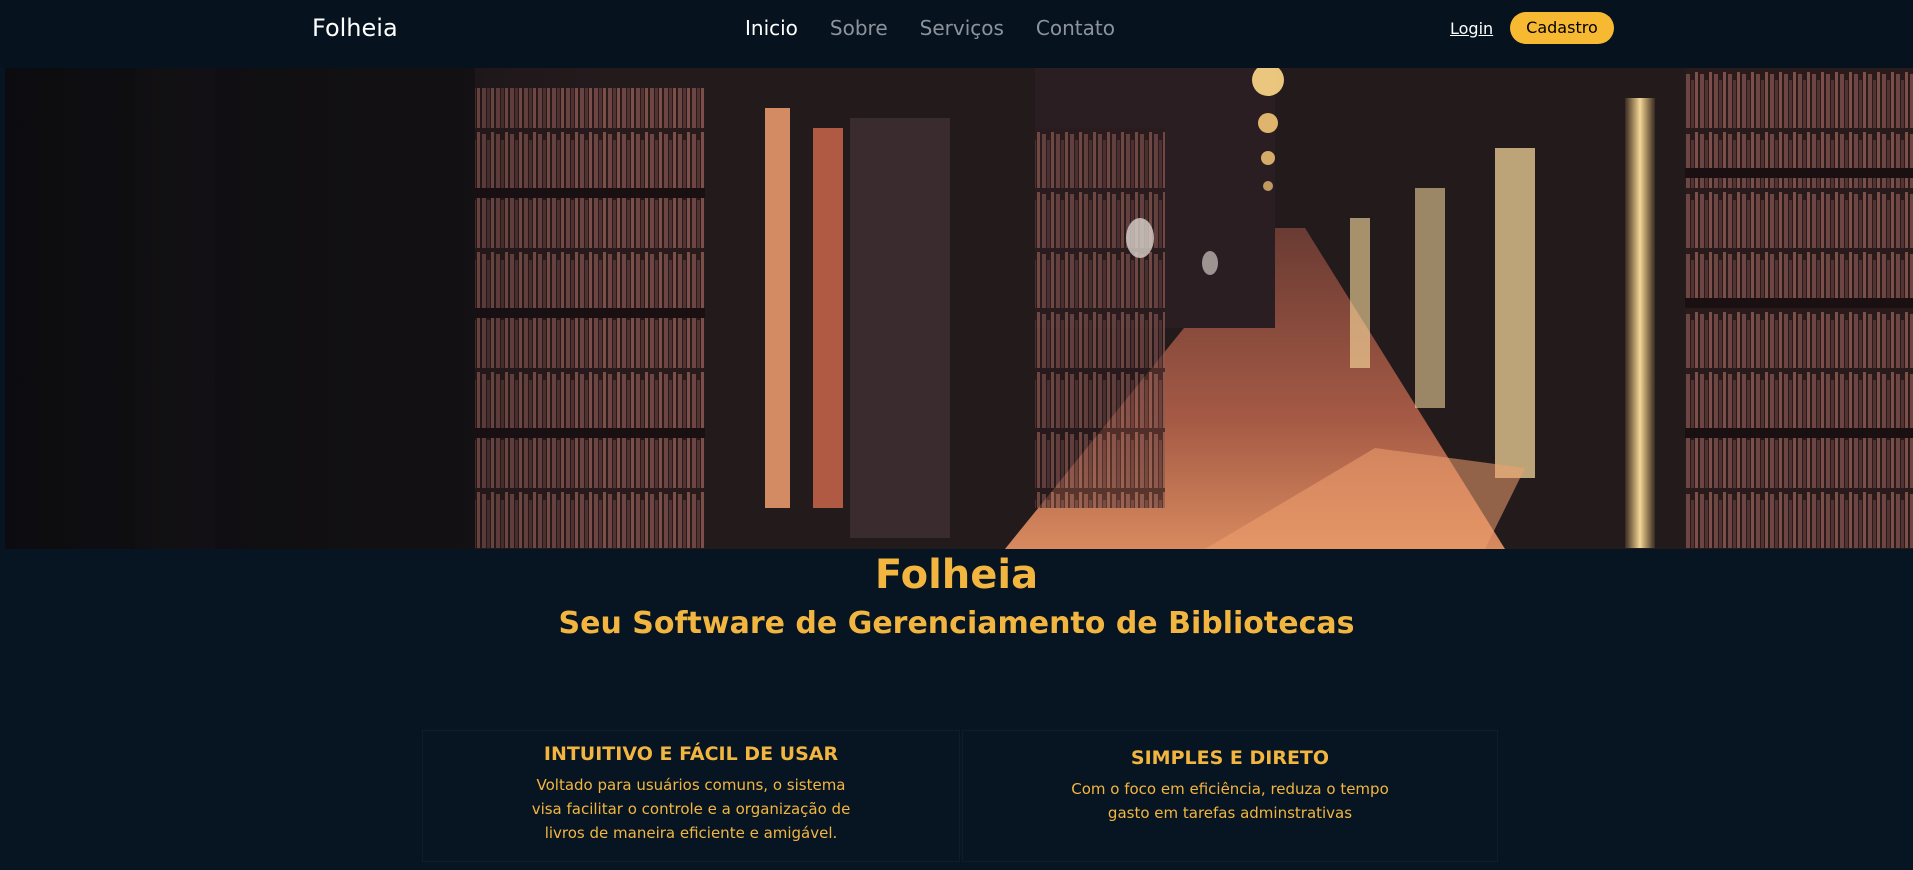 This screenshot has height=870, width=1913. Describe the element at coordinates (691, 754) in the screenshot. I see `feature-card-title: INTUITIVO E FÁCIL DE USAR` at that location.